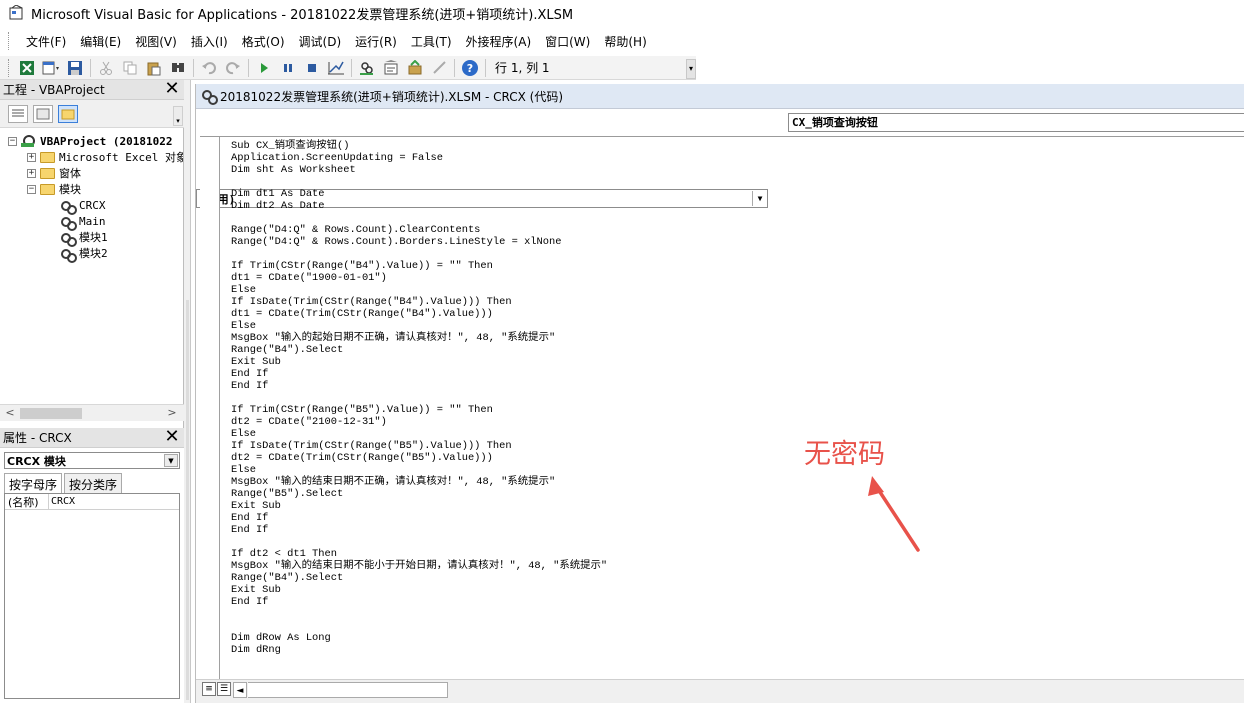 The height and width of the screenshot is (703, 1244). What do you see at coordinates (419, 422) in the screenshot?
I see `code-line: dt2 = CDate("2100-12-31")` at bounding box center [419, 422].